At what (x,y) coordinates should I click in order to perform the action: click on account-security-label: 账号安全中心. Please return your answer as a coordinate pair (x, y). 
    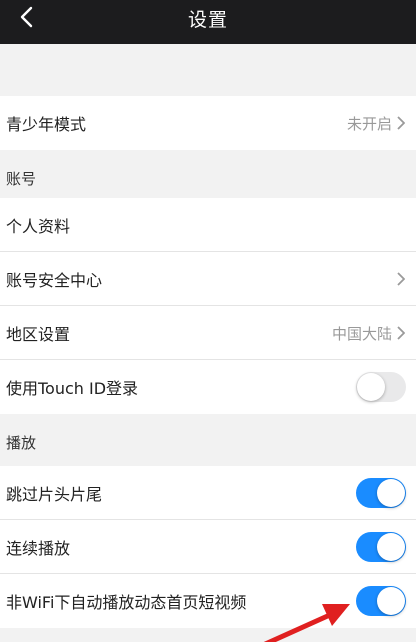
    Looking at the image, I should click on (54, 280).